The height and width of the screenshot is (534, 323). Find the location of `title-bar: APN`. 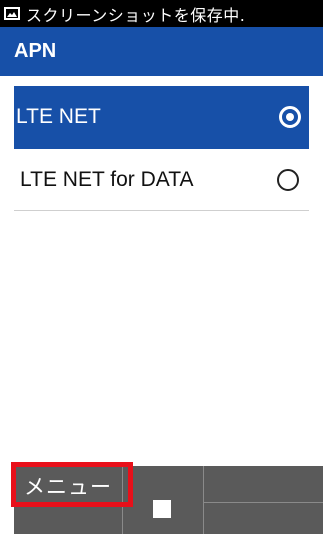

title-bar: APN is located at coordinates (161, 51).